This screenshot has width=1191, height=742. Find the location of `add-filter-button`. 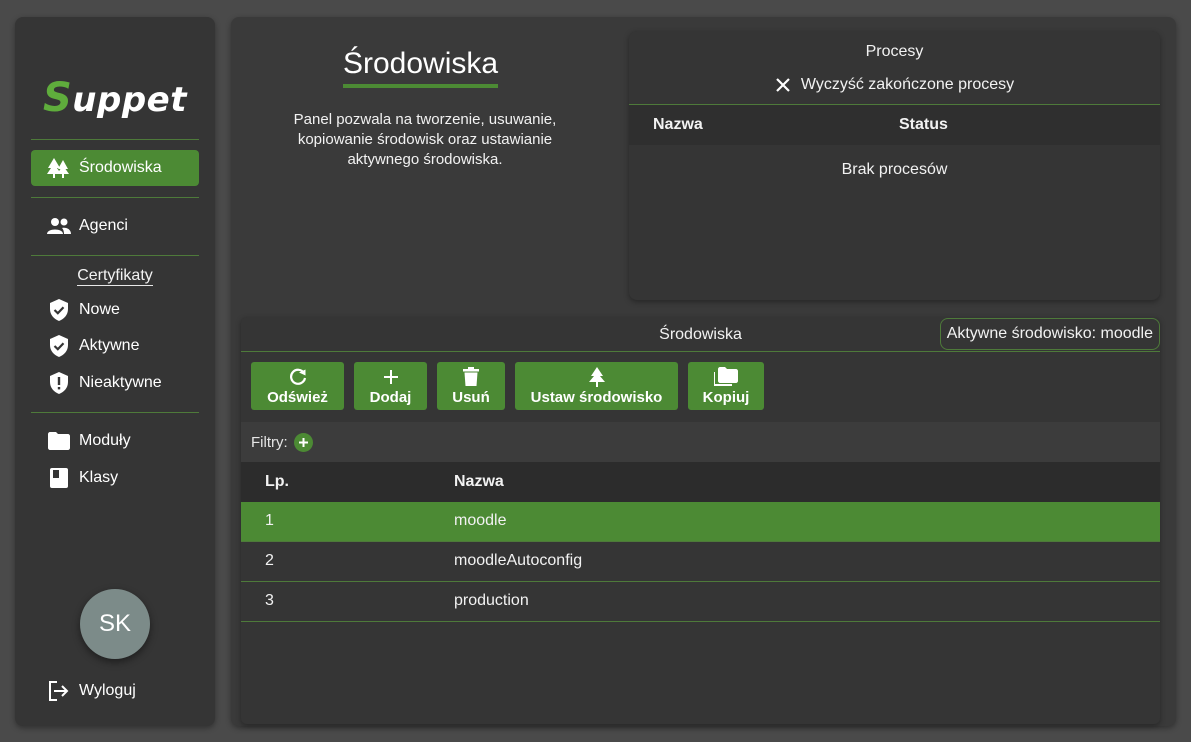

add-filter-button is located at coordinates (303, 442).